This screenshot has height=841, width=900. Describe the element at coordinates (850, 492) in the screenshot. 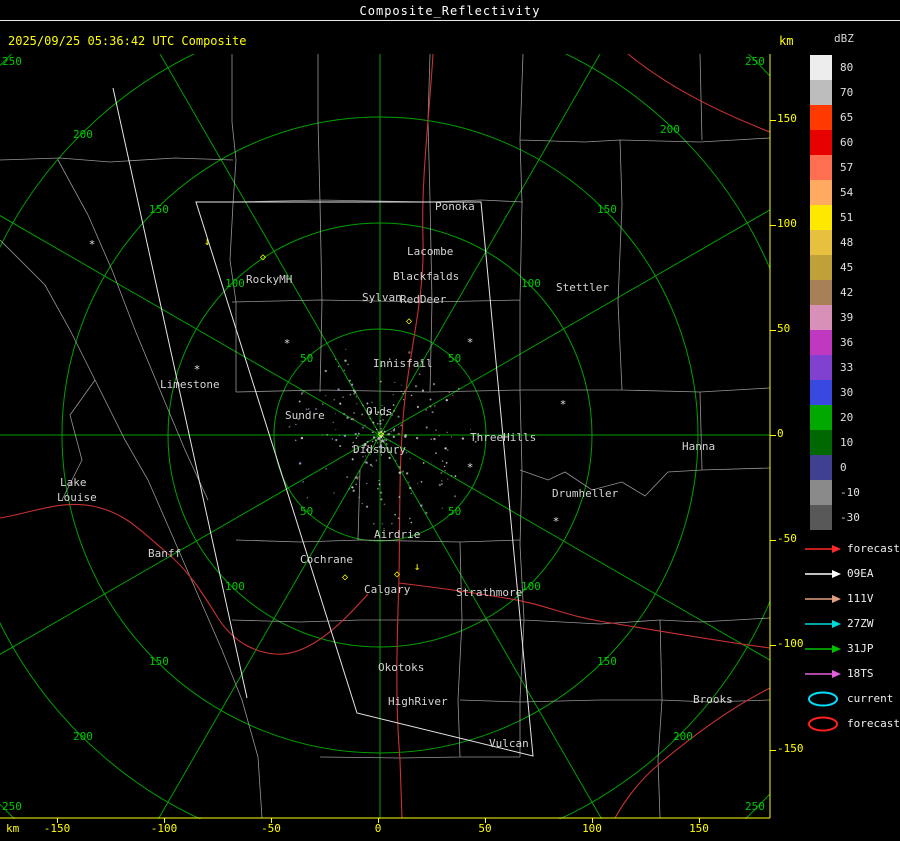

I see `colorbar-value: -10` at that location.